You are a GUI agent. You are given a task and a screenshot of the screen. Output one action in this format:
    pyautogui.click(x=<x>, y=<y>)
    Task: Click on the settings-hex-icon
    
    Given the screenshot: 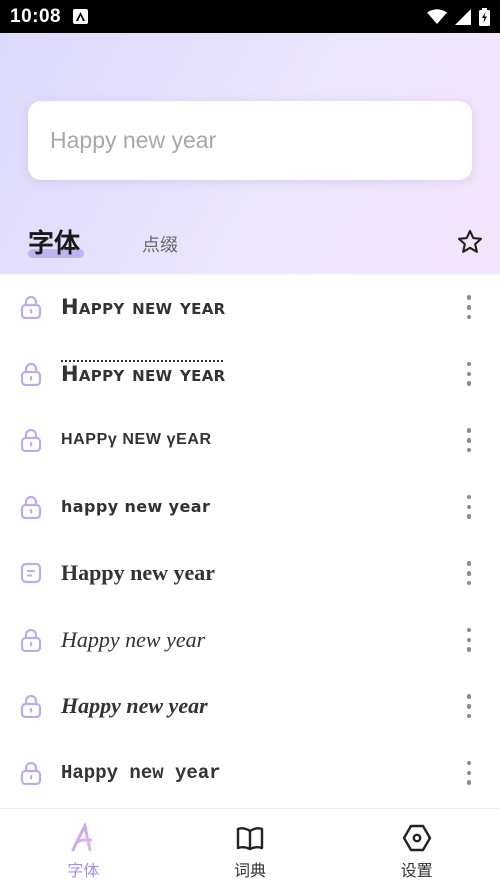 What is the action you would take?
    pyautogui.click(x=416, y=838)
    